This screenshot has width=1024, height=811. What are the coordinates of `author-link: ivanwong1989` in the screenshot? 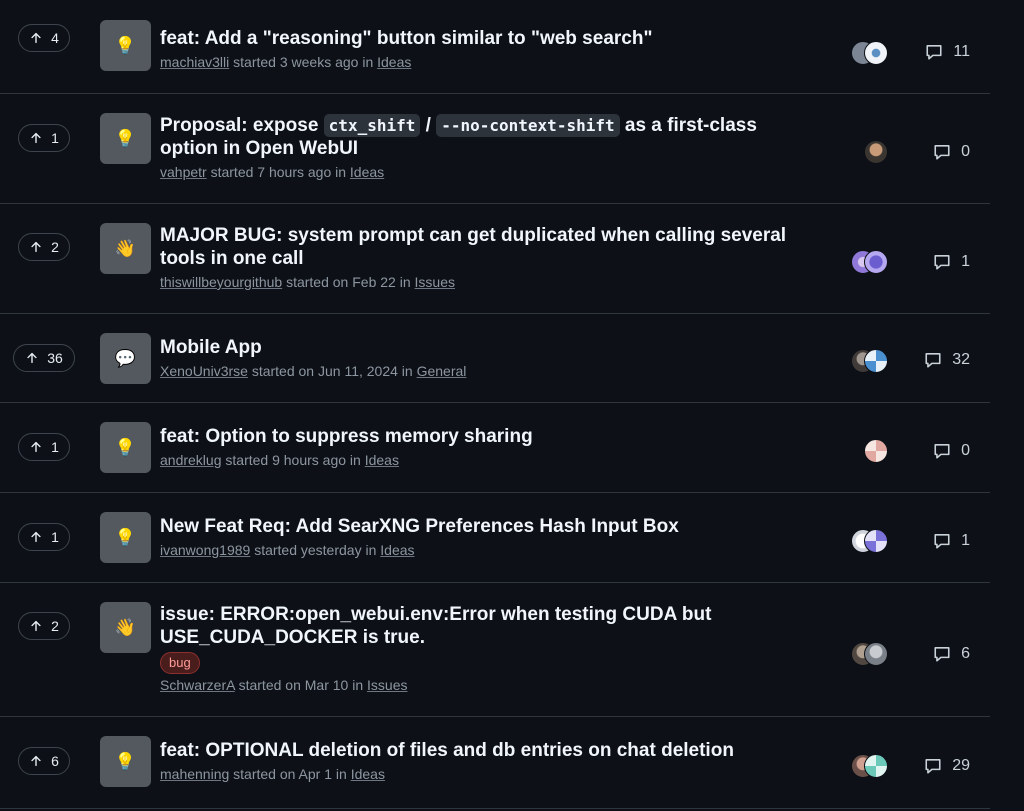 It's located at (205, 550).